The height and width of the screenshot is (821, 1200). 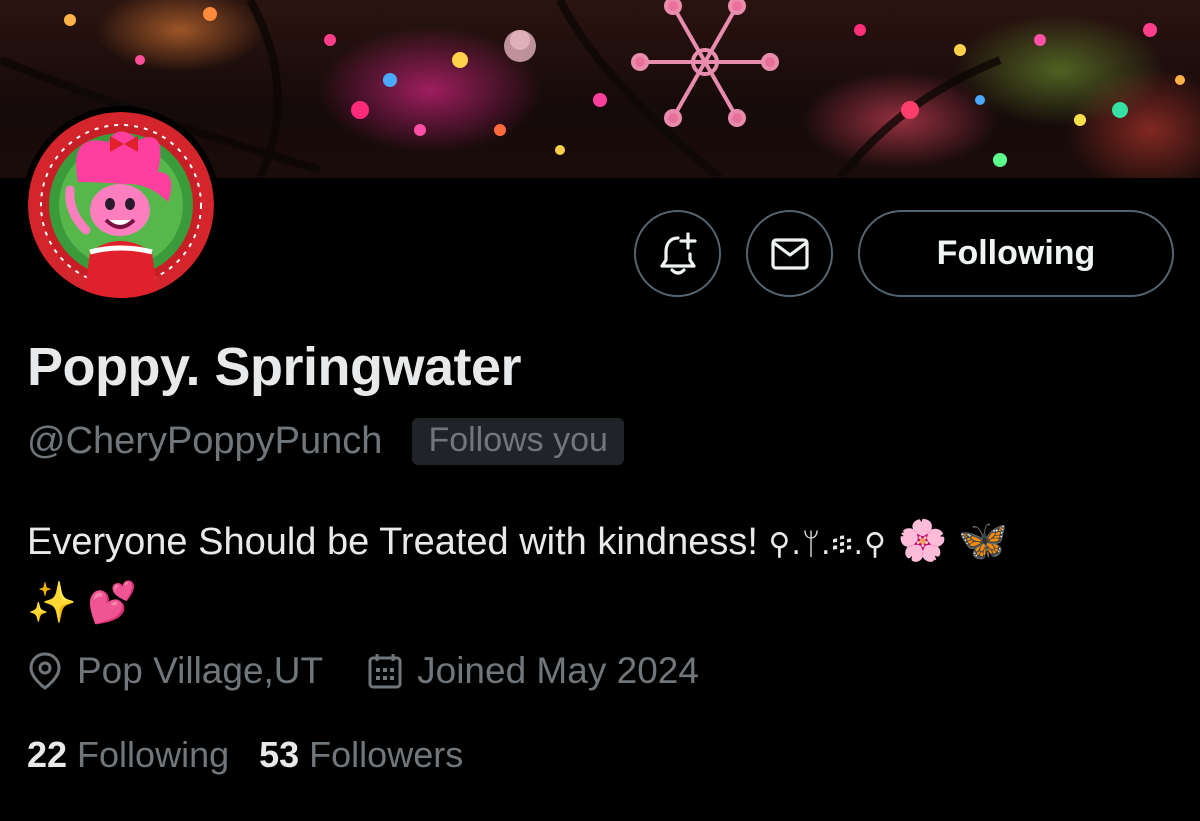 I want to click on profile-meta: Pop Village,UT Joined May 2024, so click(x=363, y=671).